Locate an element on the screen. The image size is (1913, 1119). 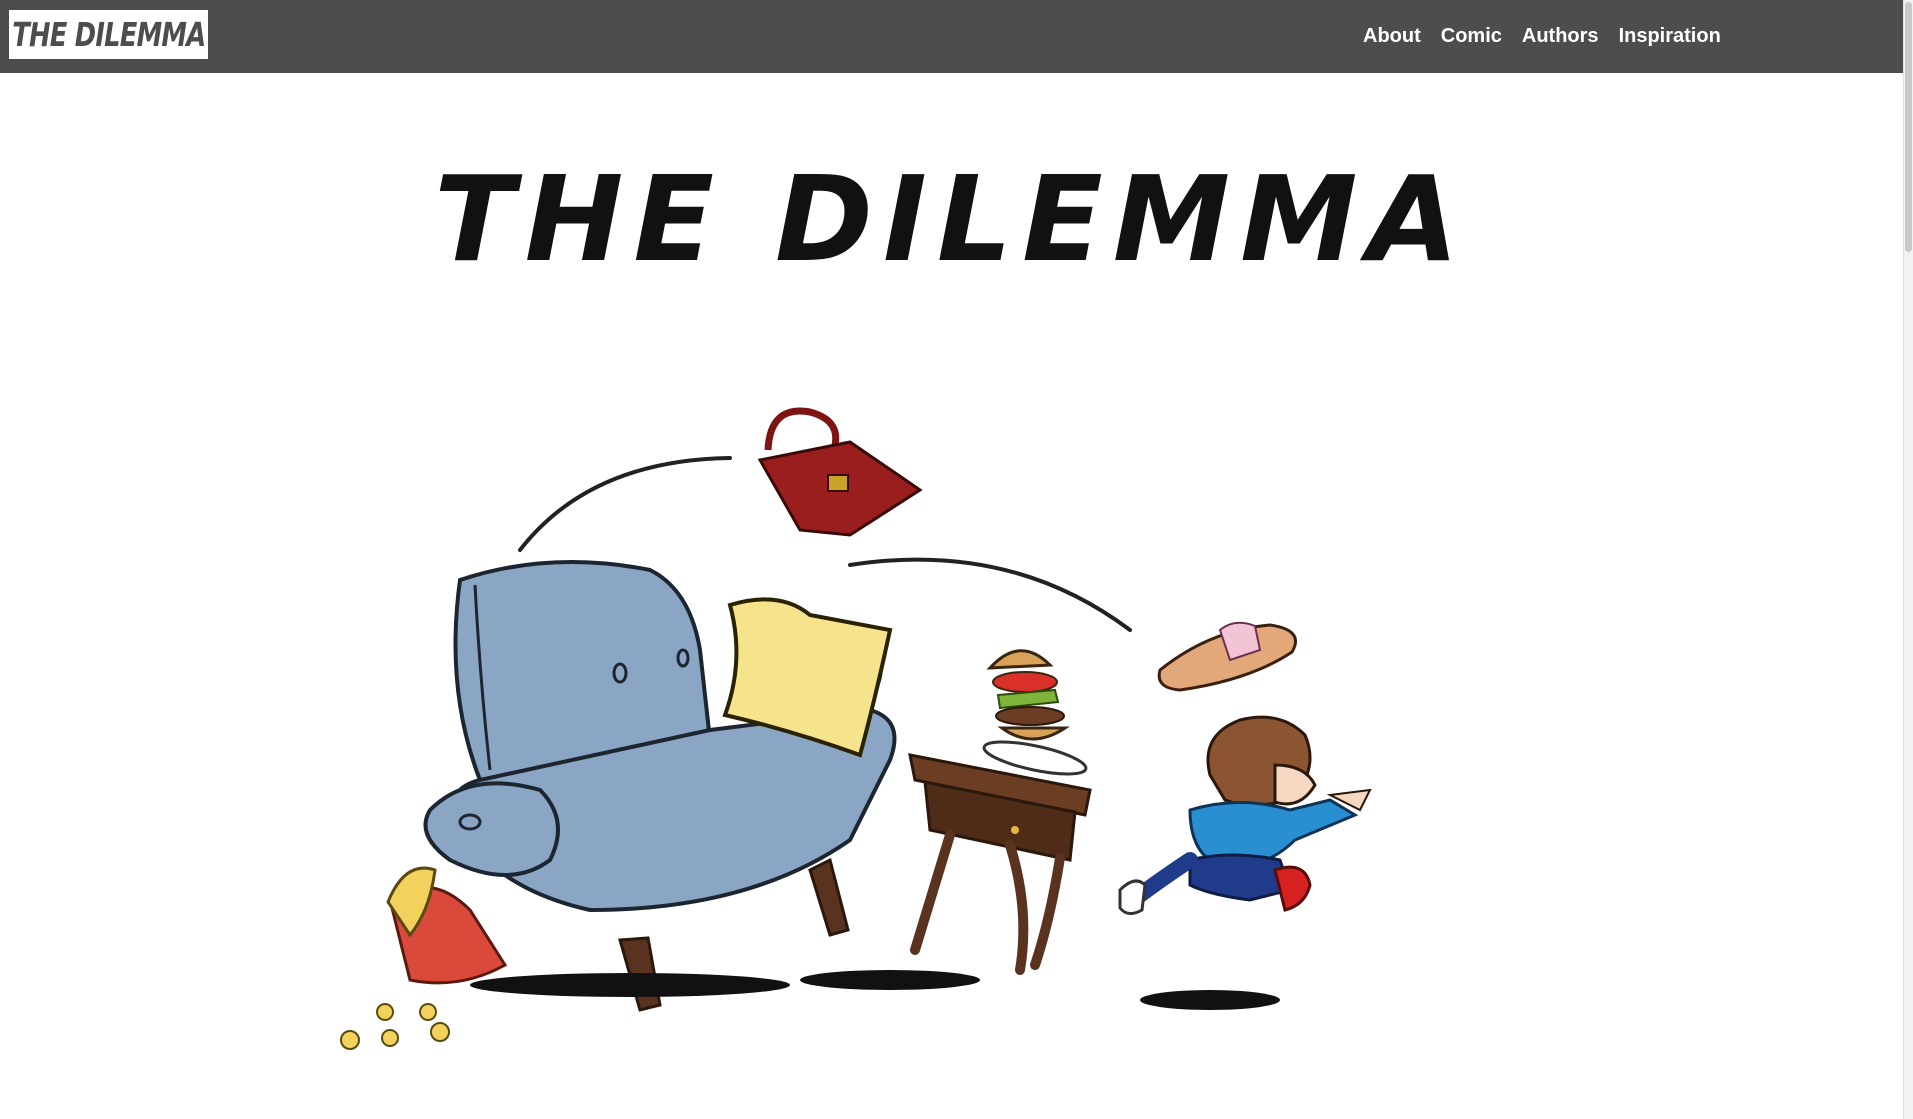
nav-link-inspiration: Inspiration is located at coordinates (1670, 36).